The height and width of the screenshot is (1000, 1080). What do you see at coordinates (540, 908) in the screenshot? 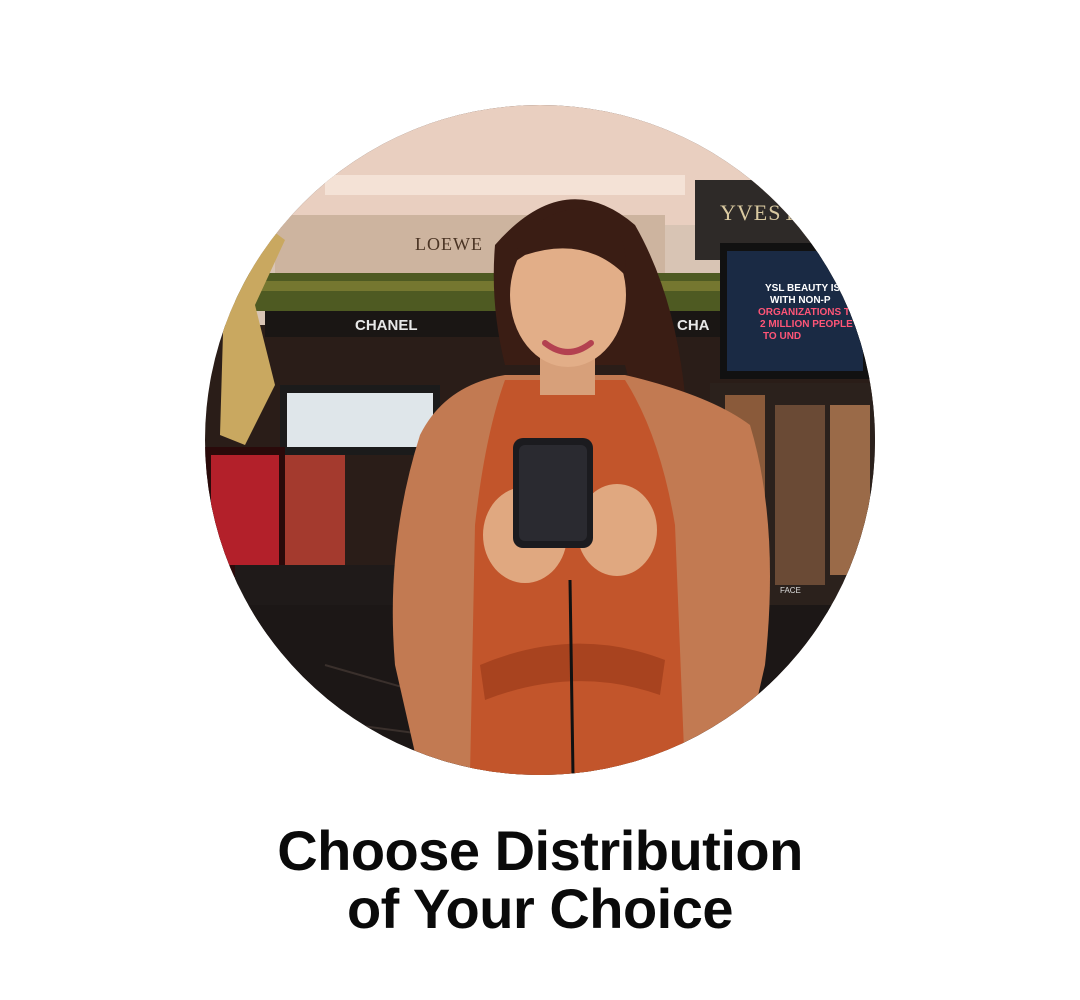
I see `headline-line-2: of Your Choice` at bounding box center [540, 908].